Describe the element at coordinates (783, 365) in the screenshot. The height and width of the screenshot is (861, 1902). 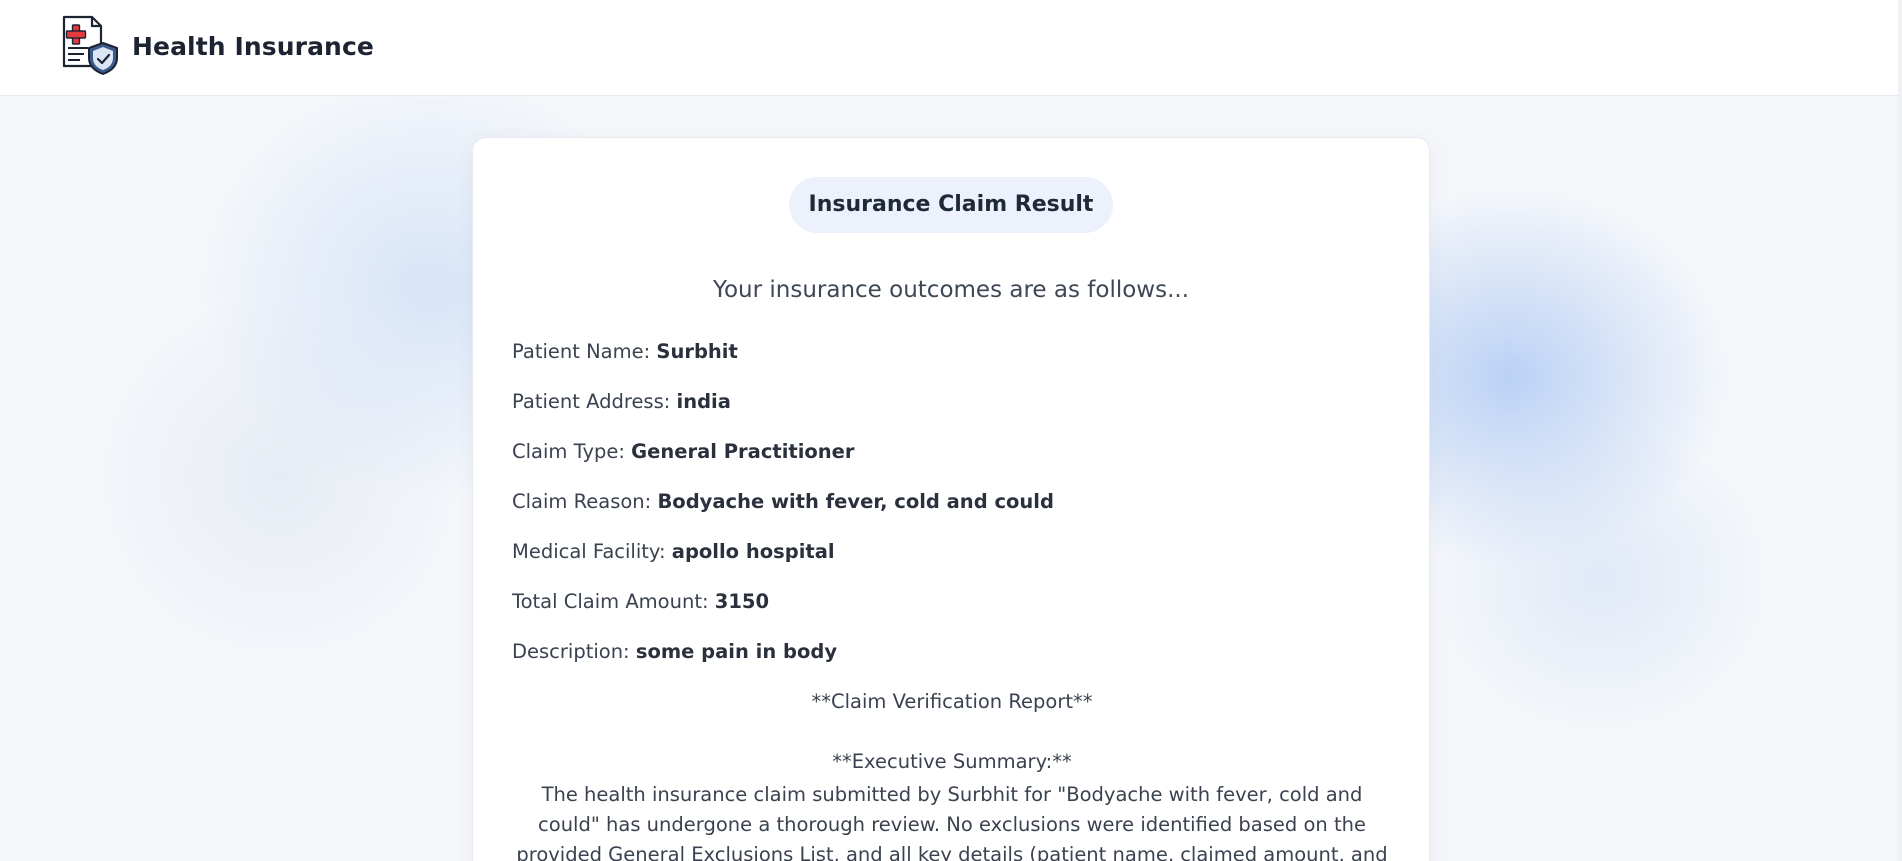
I see `field-patient-name: Patient Name: Surbhit` at that location.